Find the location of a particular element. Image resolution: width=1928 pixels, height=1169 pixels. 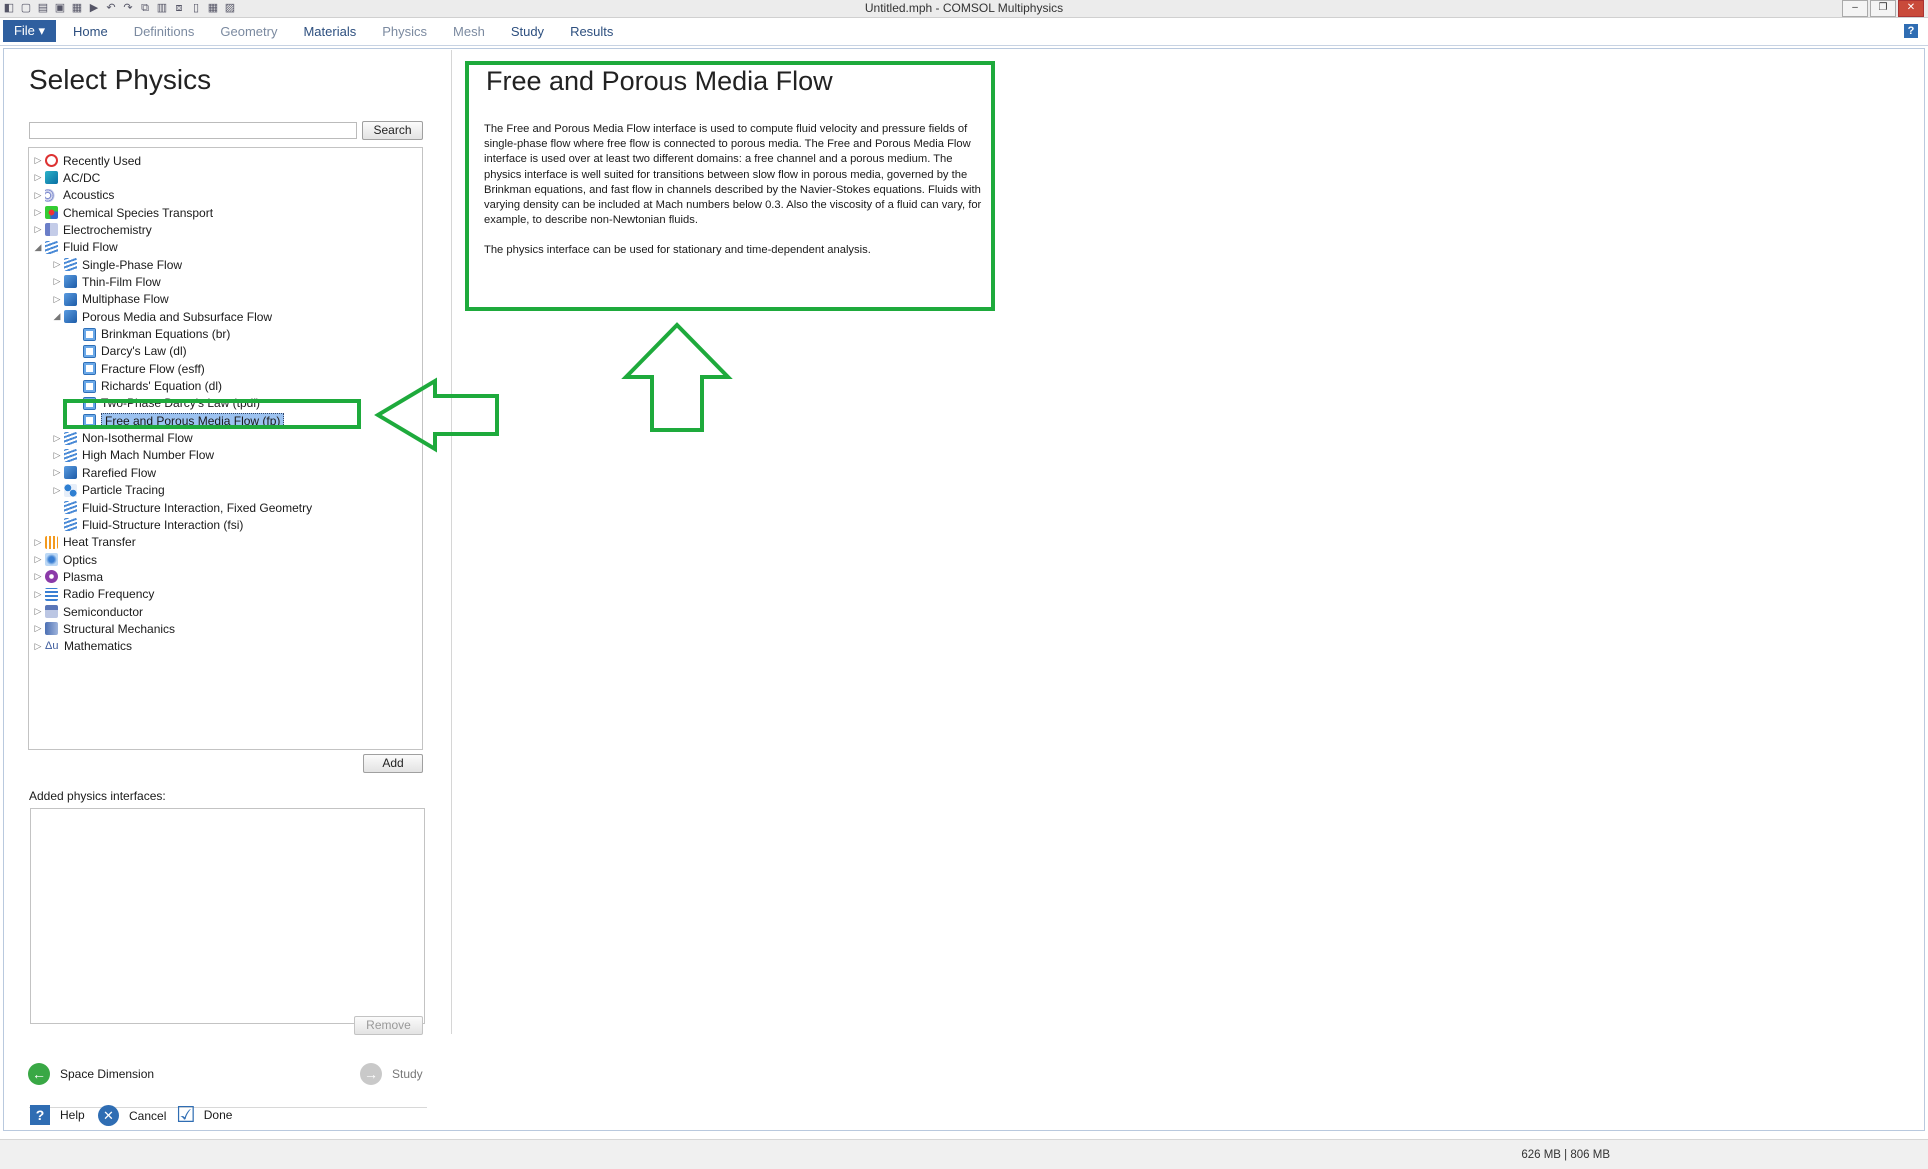

done-button: ☑ Done is located at coordinates (204, 1115).